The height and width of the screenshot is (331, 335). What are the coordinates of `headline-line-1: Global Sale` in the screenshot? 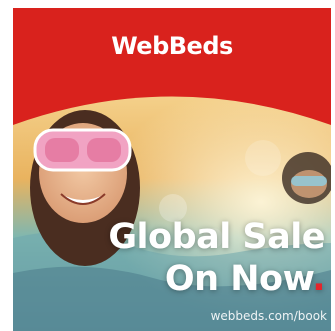 It's located at (216, 237).